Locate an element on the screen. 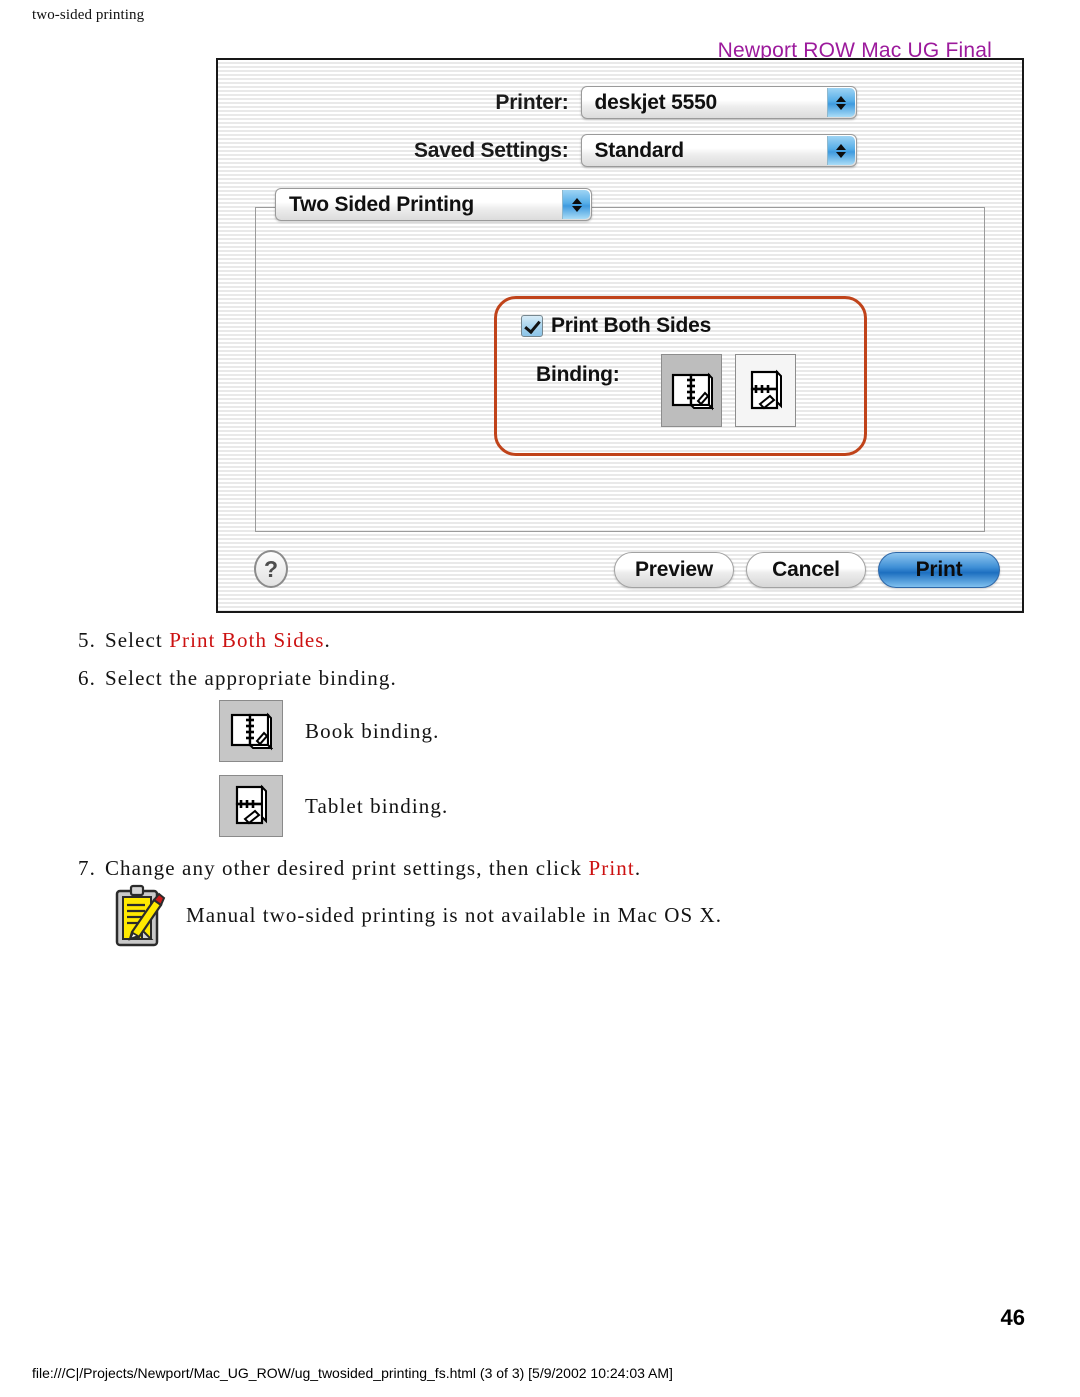 The image size is (1080, 1397). printer-popup: deskjet 5550 is located at coordinates (718, 102).